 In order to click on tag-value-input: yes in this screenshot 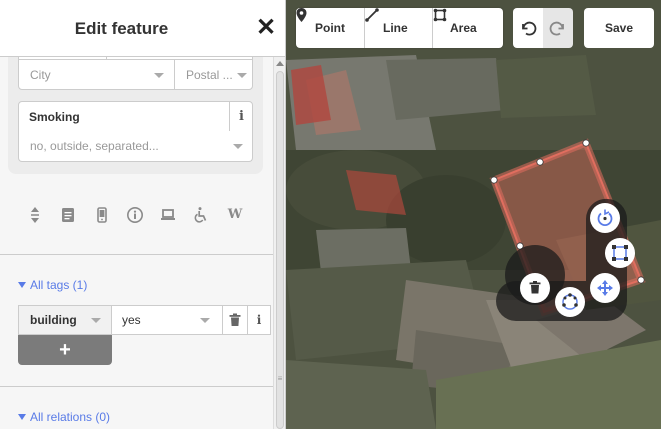, I will do `click(167, 320)`.